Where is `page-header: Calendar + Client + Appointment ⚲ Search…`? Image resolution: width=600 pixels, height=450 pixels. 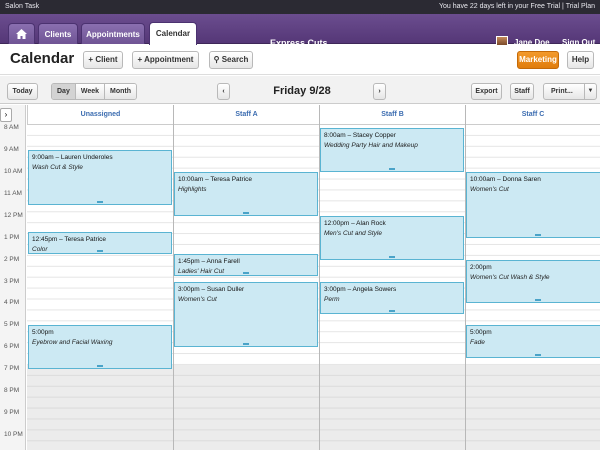
page-header: Calendar + Client + Appointment ⚲ Search… is located at coordinates (300, 60).